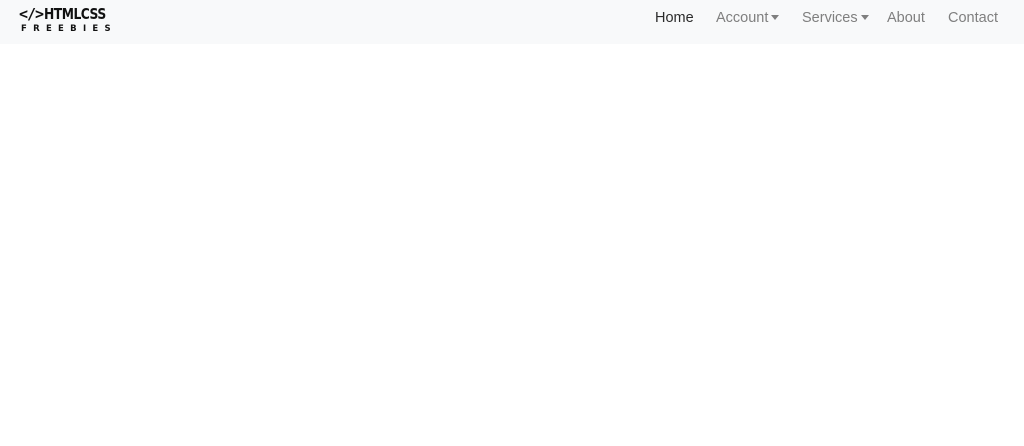  I want to click on nav-about-link: About, so click(906, 18).